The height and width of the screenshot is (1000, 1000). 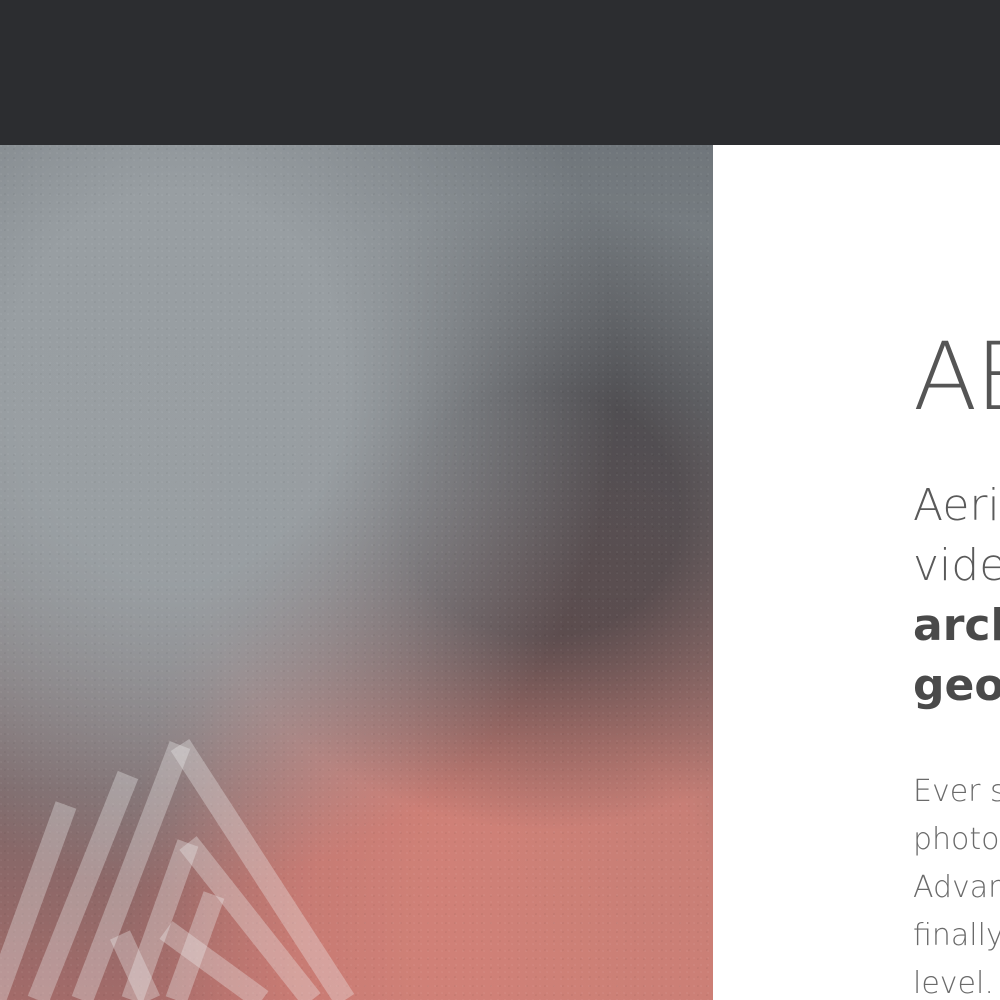 I want to click on lead-line-3: arch, so click(x=956, y=625).